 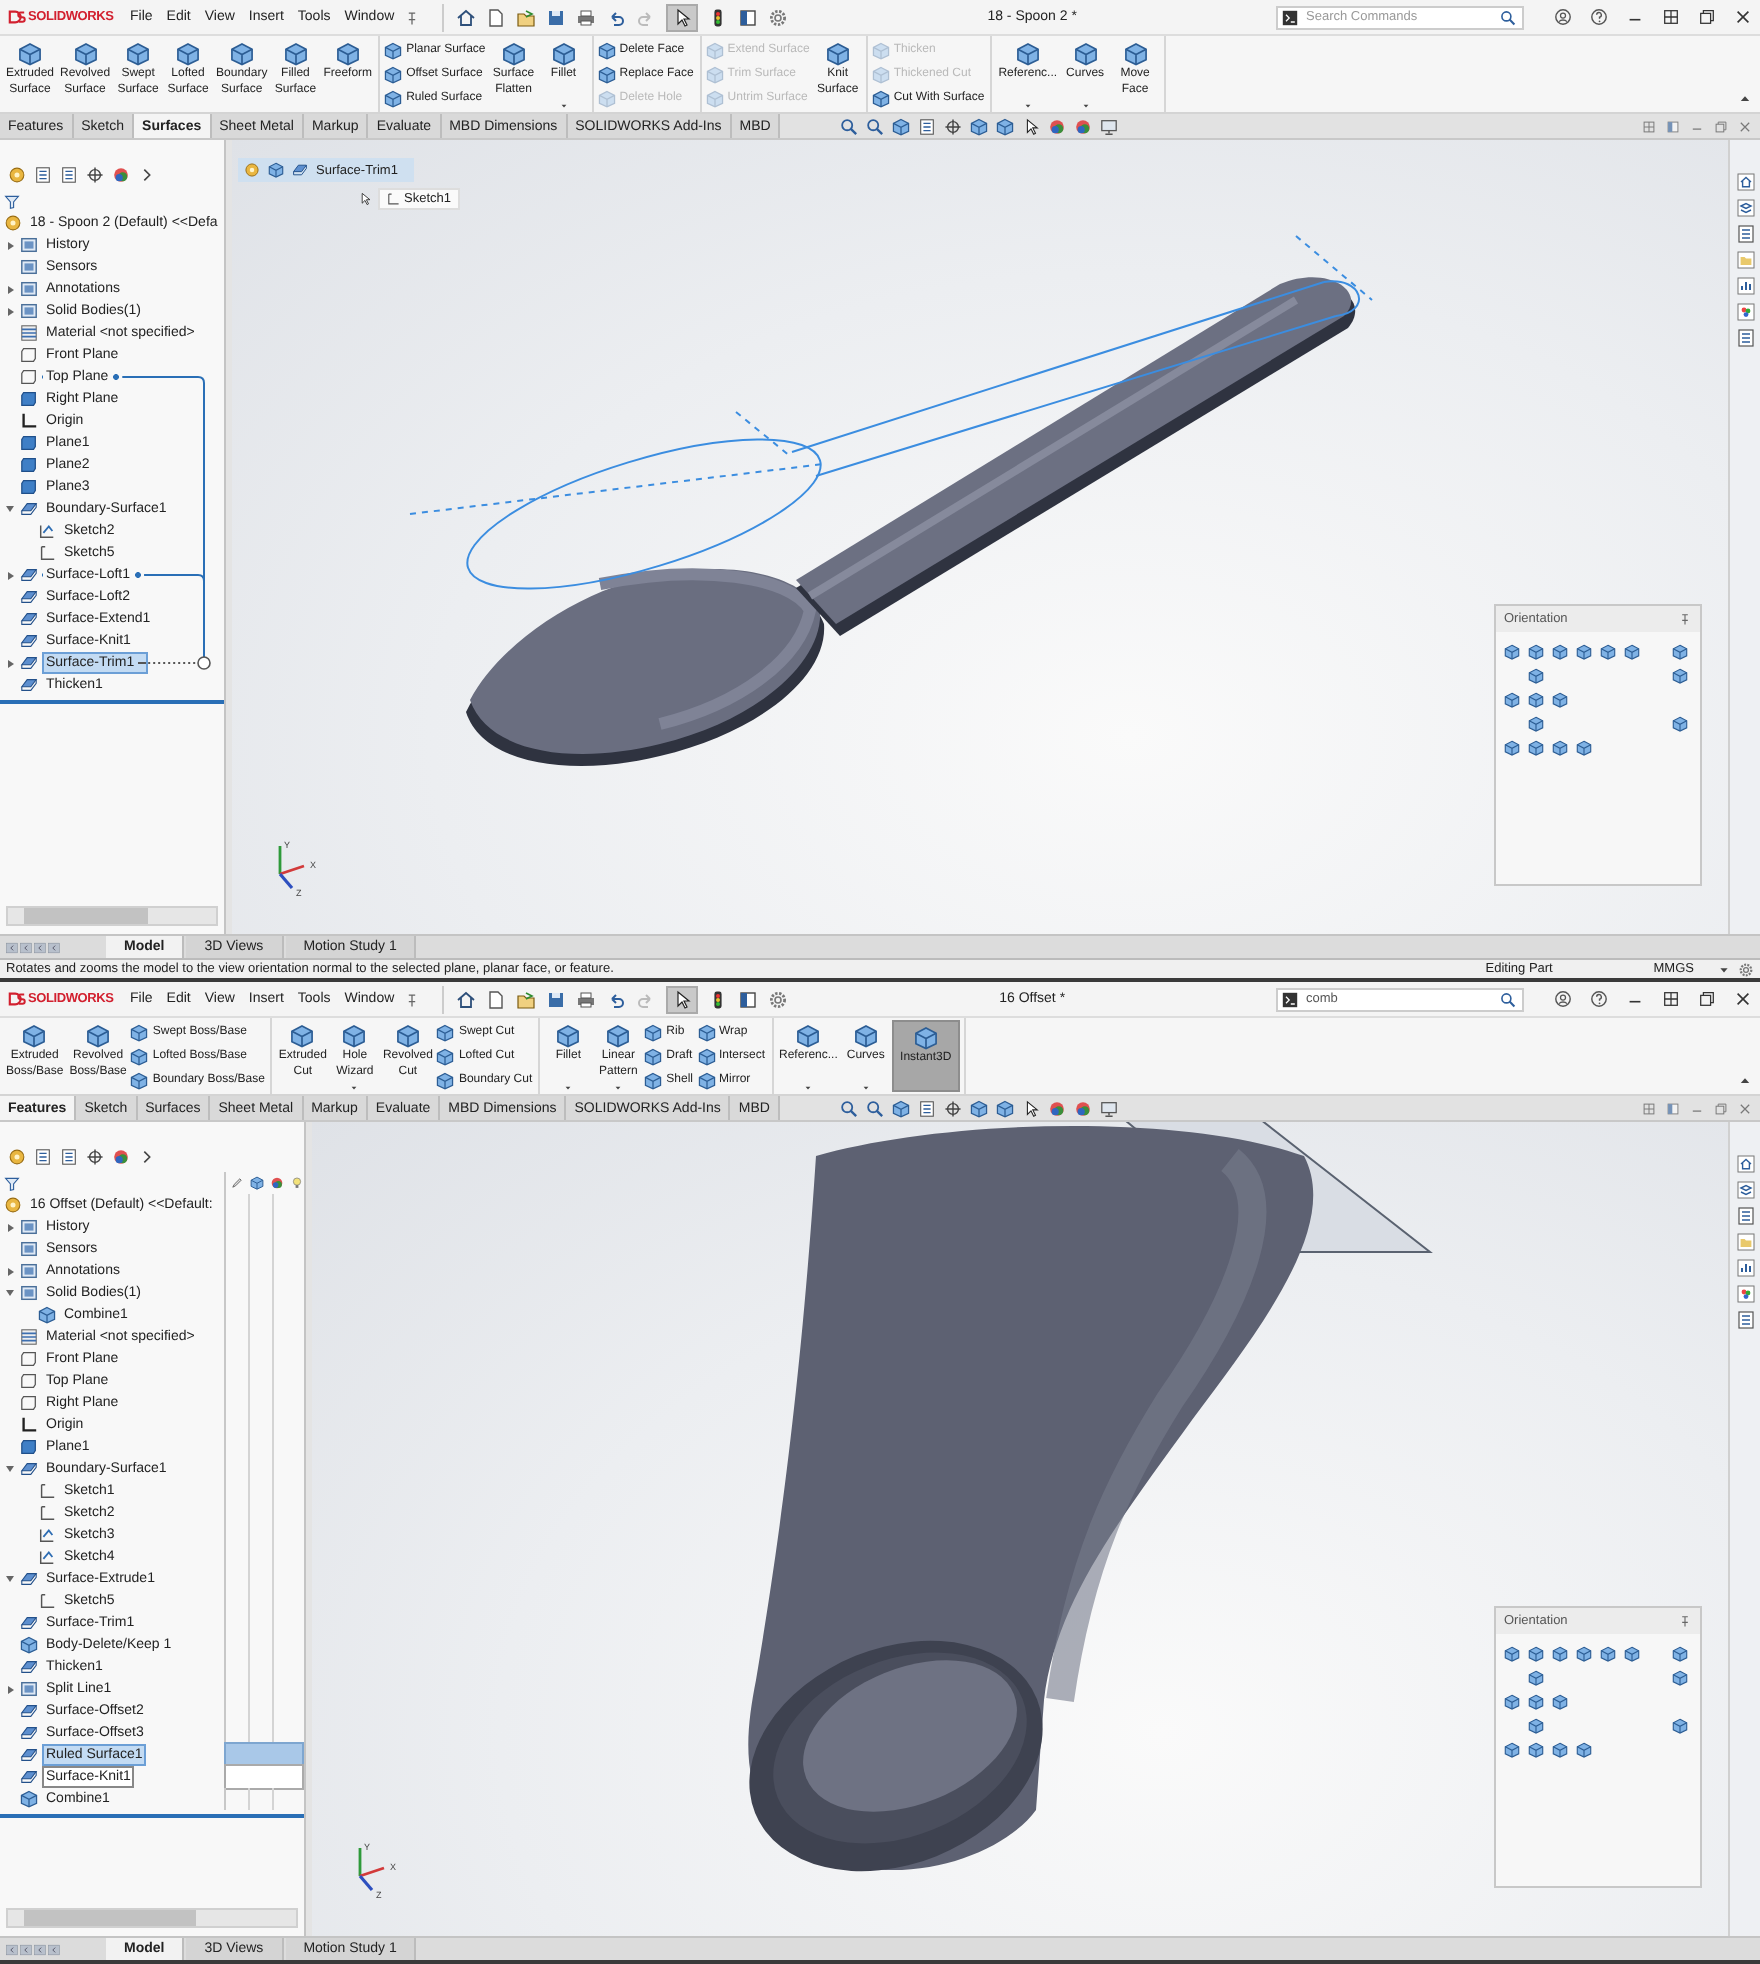 What do you see at coordinates (1109, 126) in the screenshot?
I see `monitor-icon` at bounding box center [1109, 126].